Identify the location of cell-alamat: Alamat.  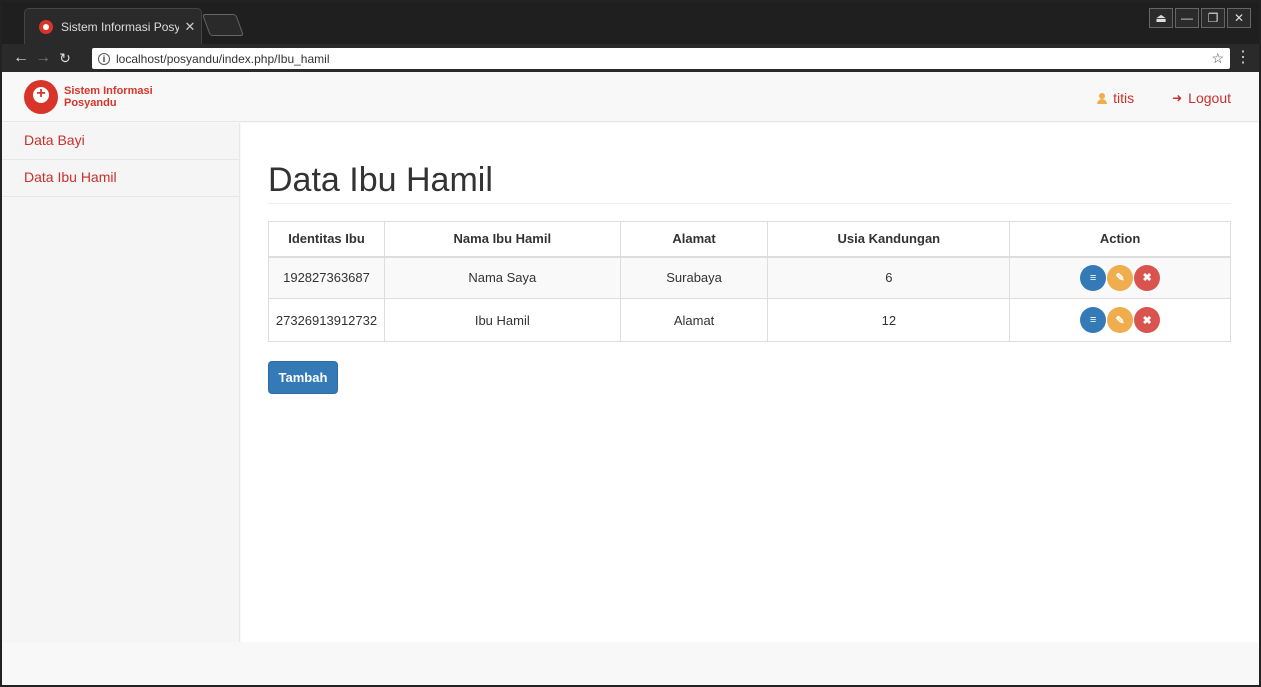
(694, 320).